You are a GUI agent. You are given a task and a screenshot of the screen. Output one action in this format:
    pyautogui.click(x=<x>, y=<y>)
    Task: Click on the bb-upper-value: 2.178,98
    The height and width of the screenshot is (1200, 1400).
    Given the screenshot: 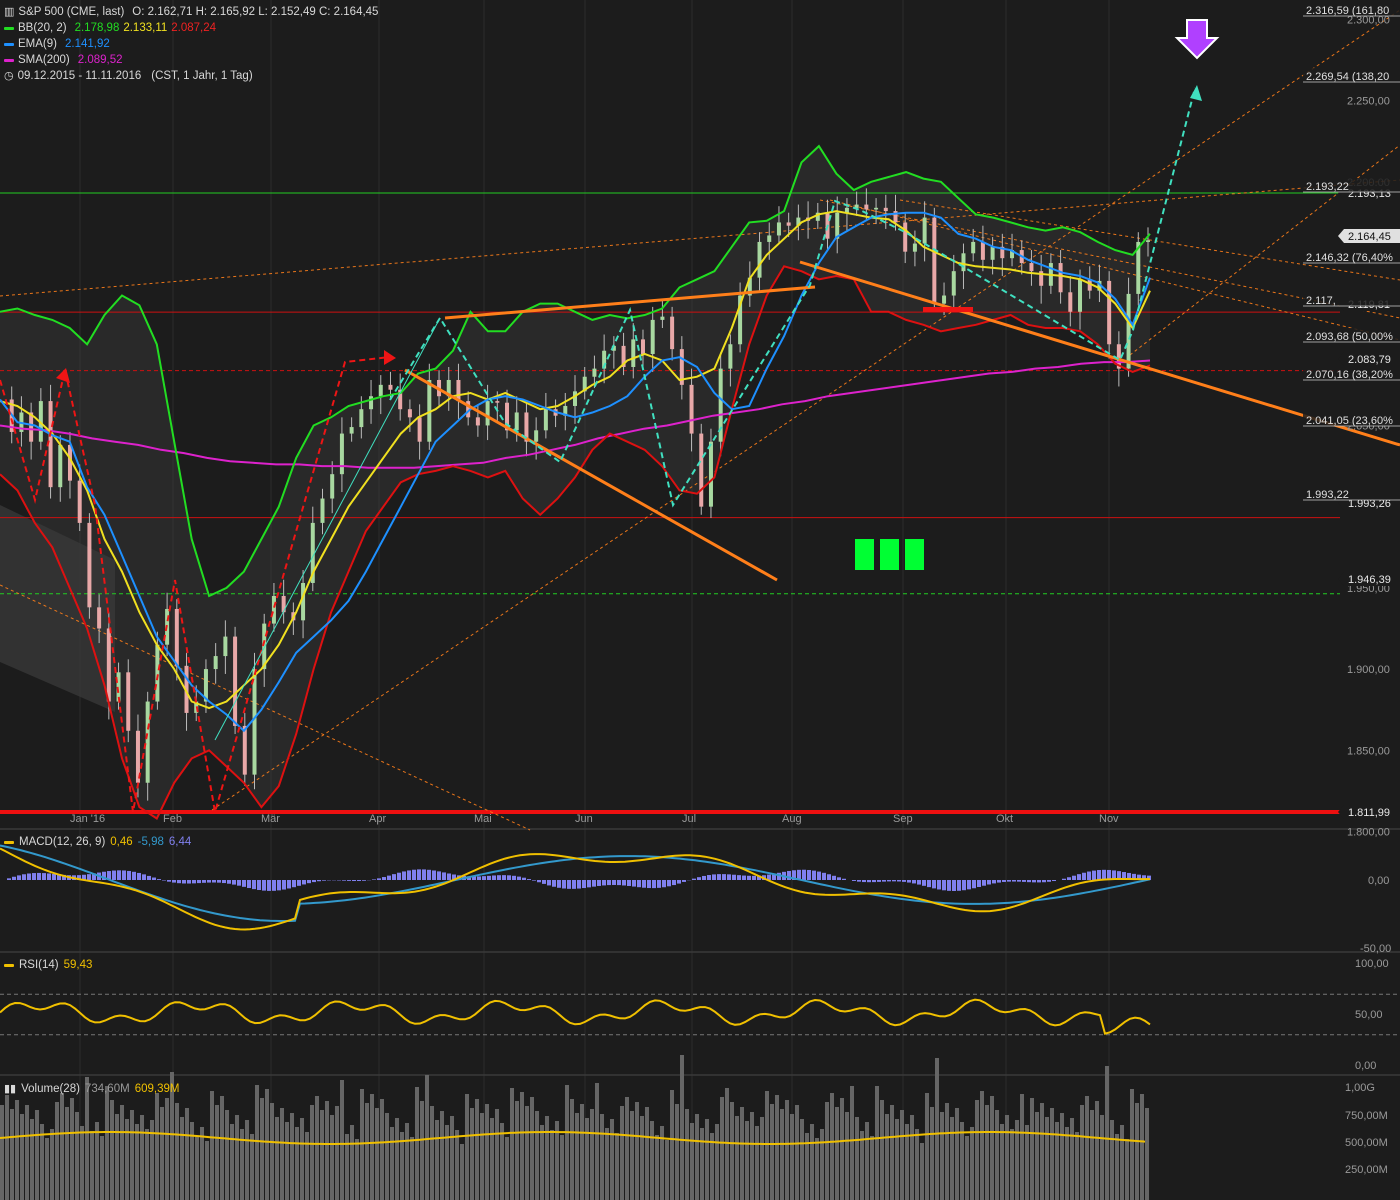 What is the action you would take?
    pyautogui.click(x=97, y=28)
    